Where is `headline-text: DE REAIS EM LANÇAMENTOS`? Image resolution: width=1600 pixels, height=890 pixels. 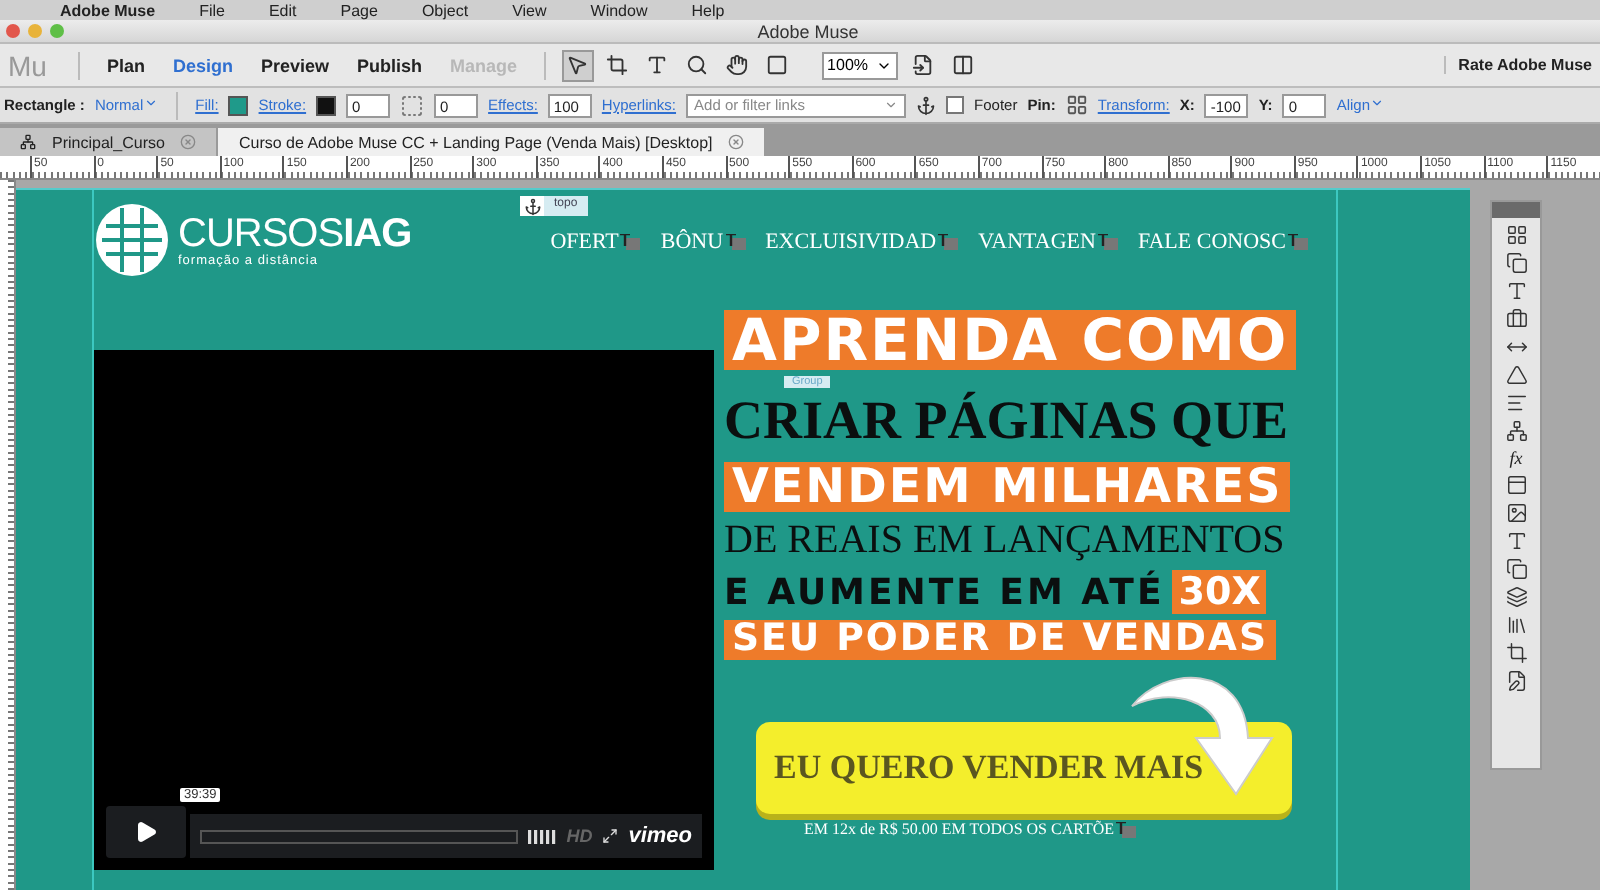 headline-text: DE REAIS EM LANÇAMENTOS is located at coordinates (1004, 541).